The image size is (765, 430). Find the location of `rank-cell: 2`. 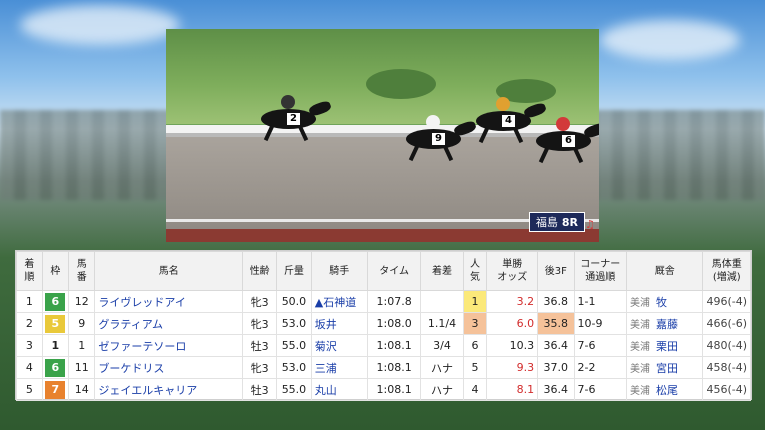

rank-cell: 2 is located at coordinates (29, 323).